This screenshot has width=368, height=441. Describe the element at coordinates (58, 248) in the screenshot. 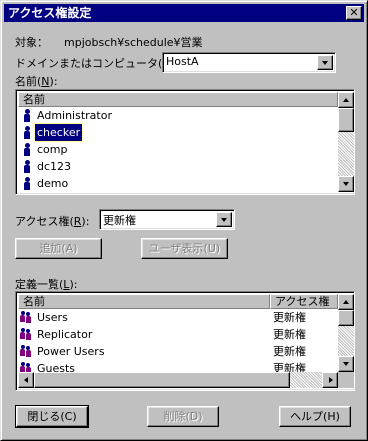

I see `add-button: 追加(A)` at that location.